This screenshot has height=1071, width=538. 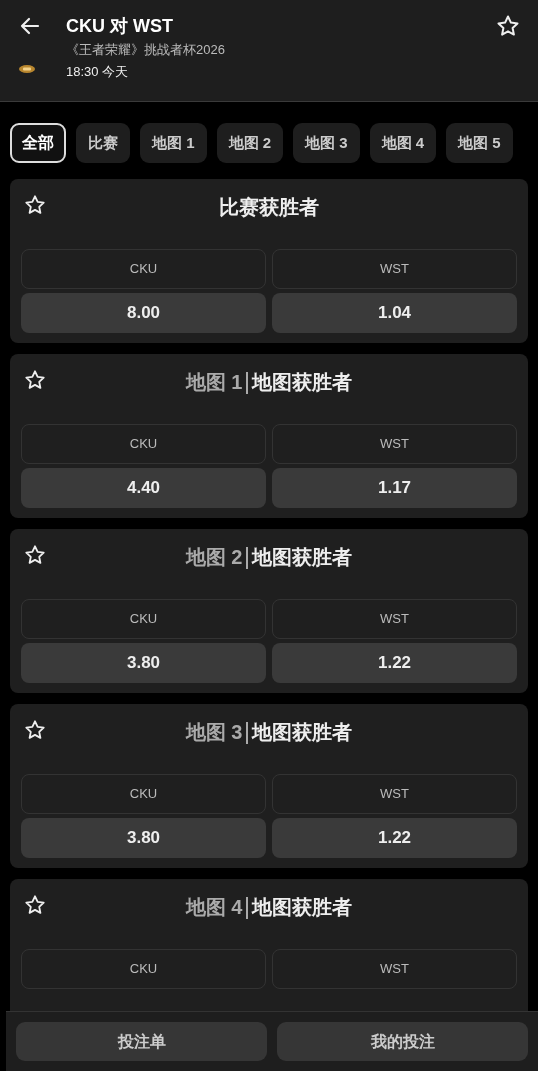 I want to click on filter-tab: 地图 1, so click(x=173, y=143).